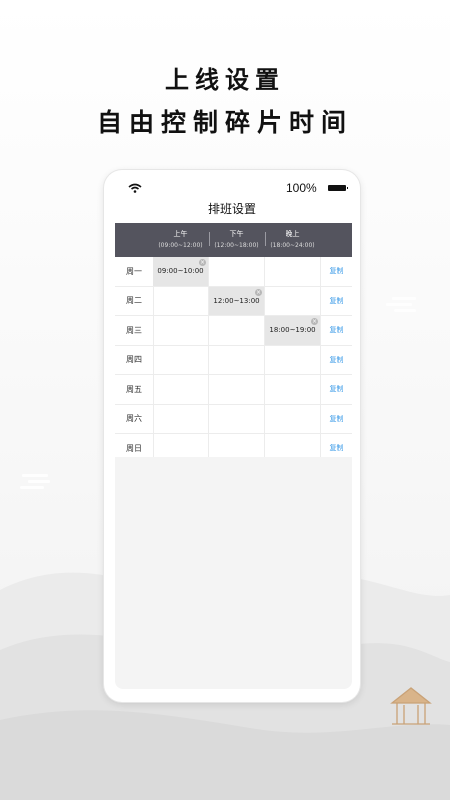  What do you see at coordinates (181, 271) in the screenshot?
I see `slot-cell: 09:00~10:00 ×` at bounding box center [181, 271].